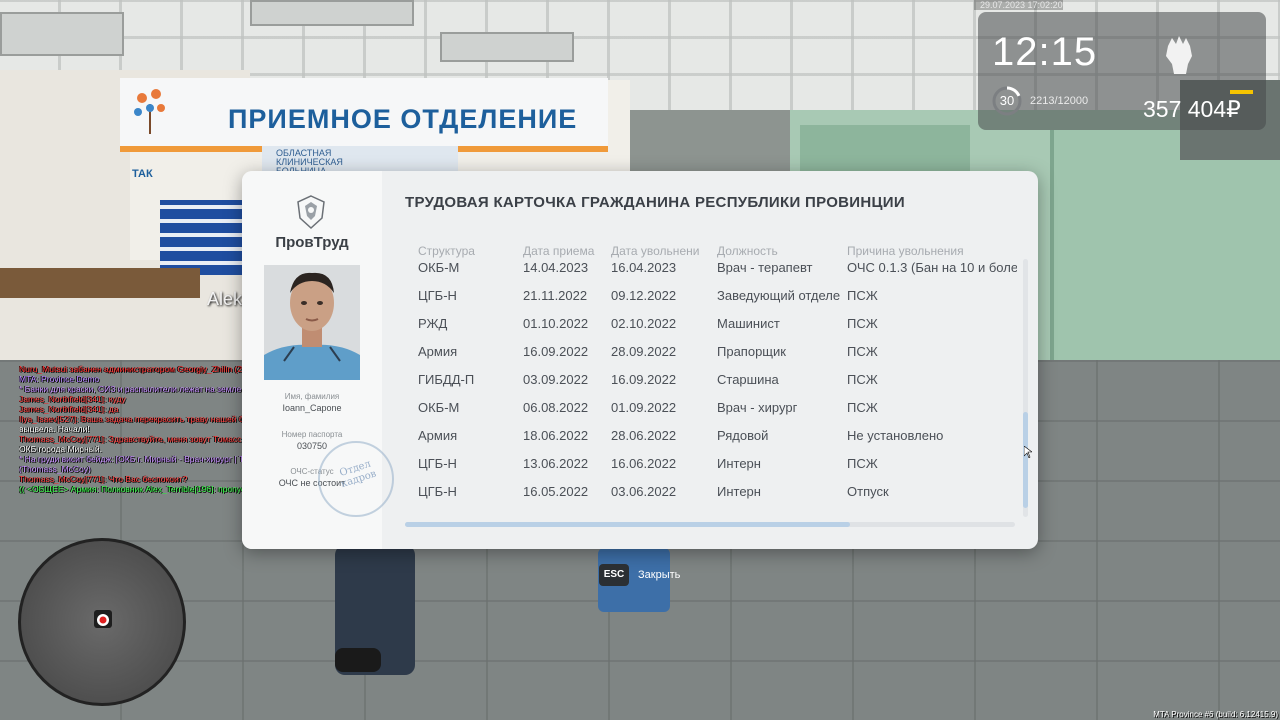  What do you see at coordinates (644, 407) in the screenshot?
I see `table-cell: 01.09.2022` at bounding box center [644, 407].